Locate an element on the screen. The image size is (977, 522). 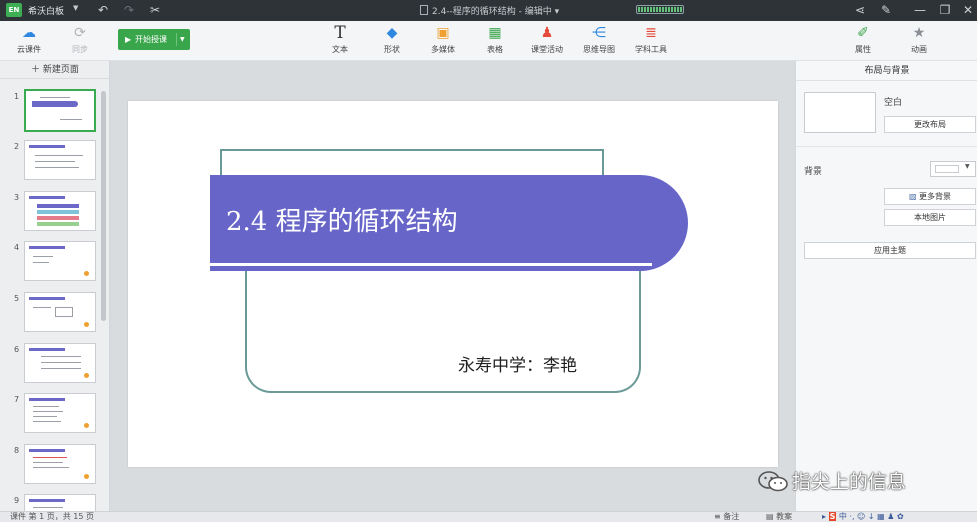
mindmap-tool-label: 思维导图 is located at coordinates (599, 49).